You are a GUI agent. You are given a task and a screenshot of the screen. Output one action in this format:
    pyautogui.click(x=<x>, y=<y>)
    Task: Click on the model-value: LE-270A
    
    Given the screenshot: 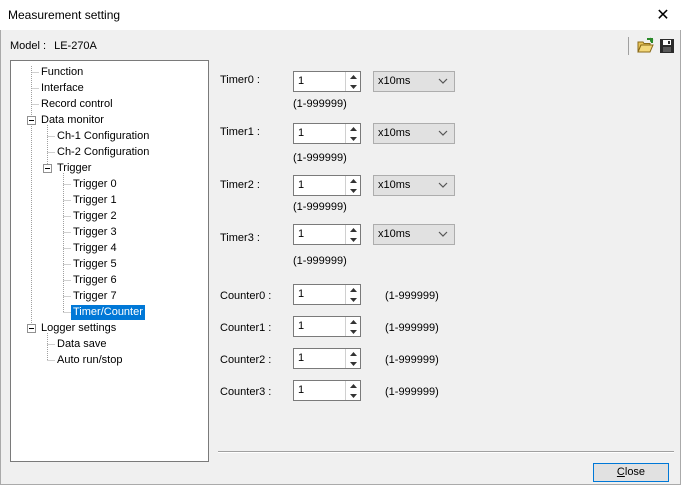 What is the action you would take?
    pyautogui.click(x=75, y=46)
    